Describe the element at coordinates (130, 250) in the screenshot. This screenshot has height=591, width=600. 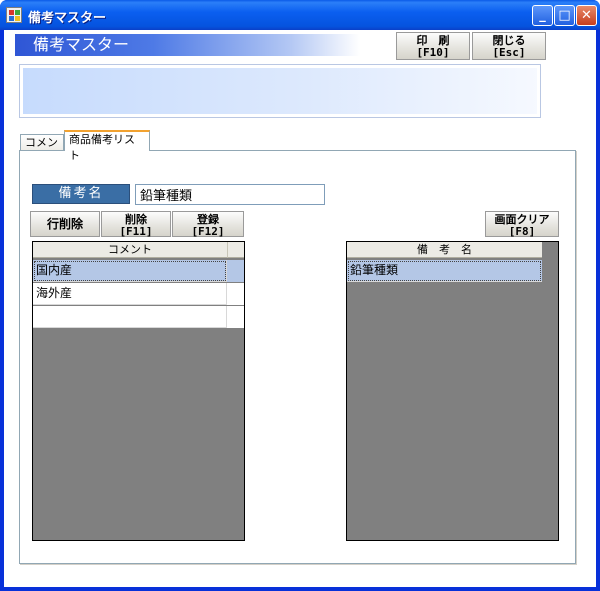
I see `comment-grid-header: コメント` at that location.